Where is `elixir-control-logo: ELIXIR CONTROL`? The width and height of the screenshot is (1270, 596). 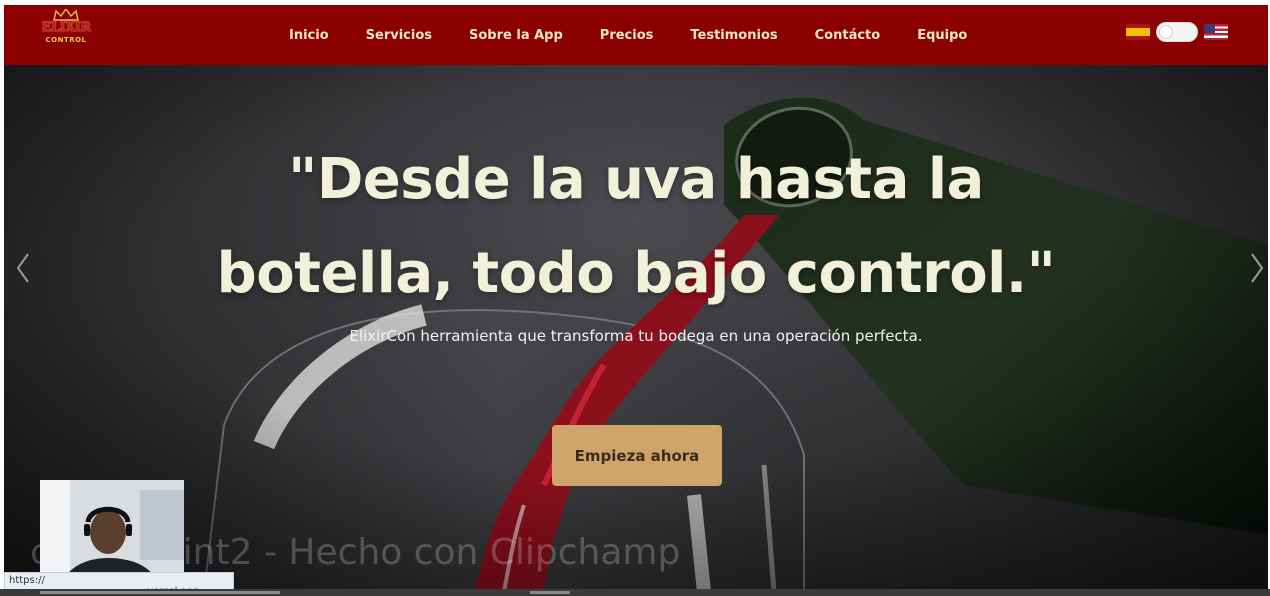 elixir-control-logo: ELIXIR CONTROL is located at coordinates (66, 32).